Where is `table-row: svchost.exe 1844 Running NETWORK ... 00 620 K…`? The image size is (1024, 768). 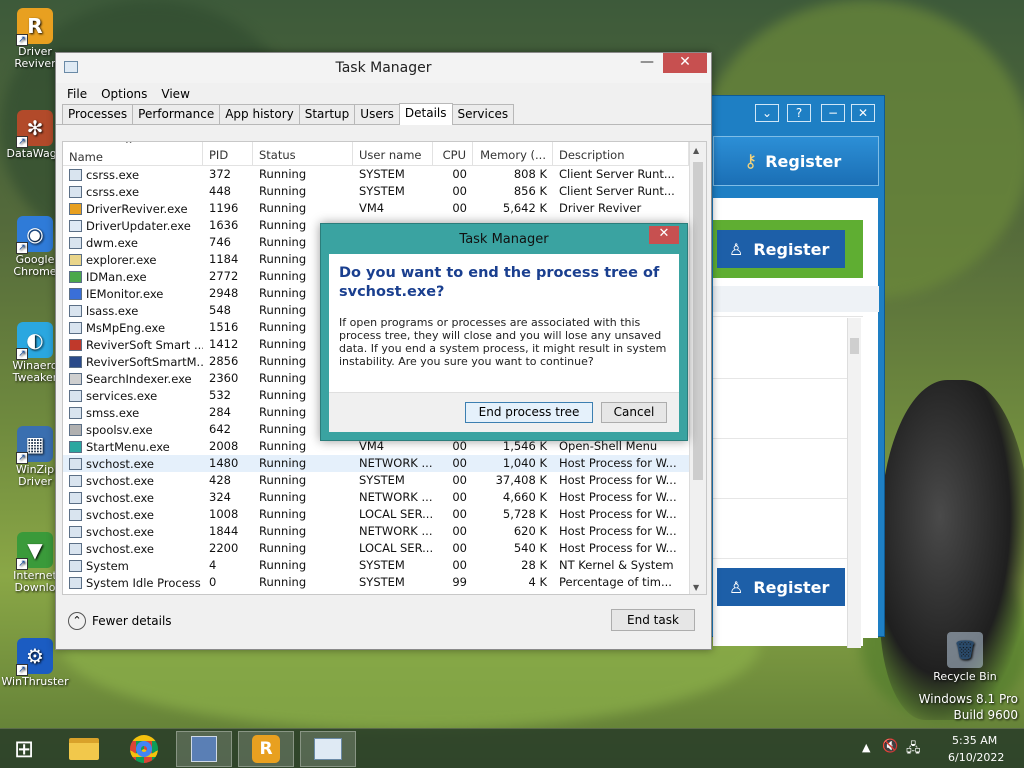
table-row: svchost.exe 1844 Running NETWORK ... 00 620 K… is located at coordinates (384, 531).